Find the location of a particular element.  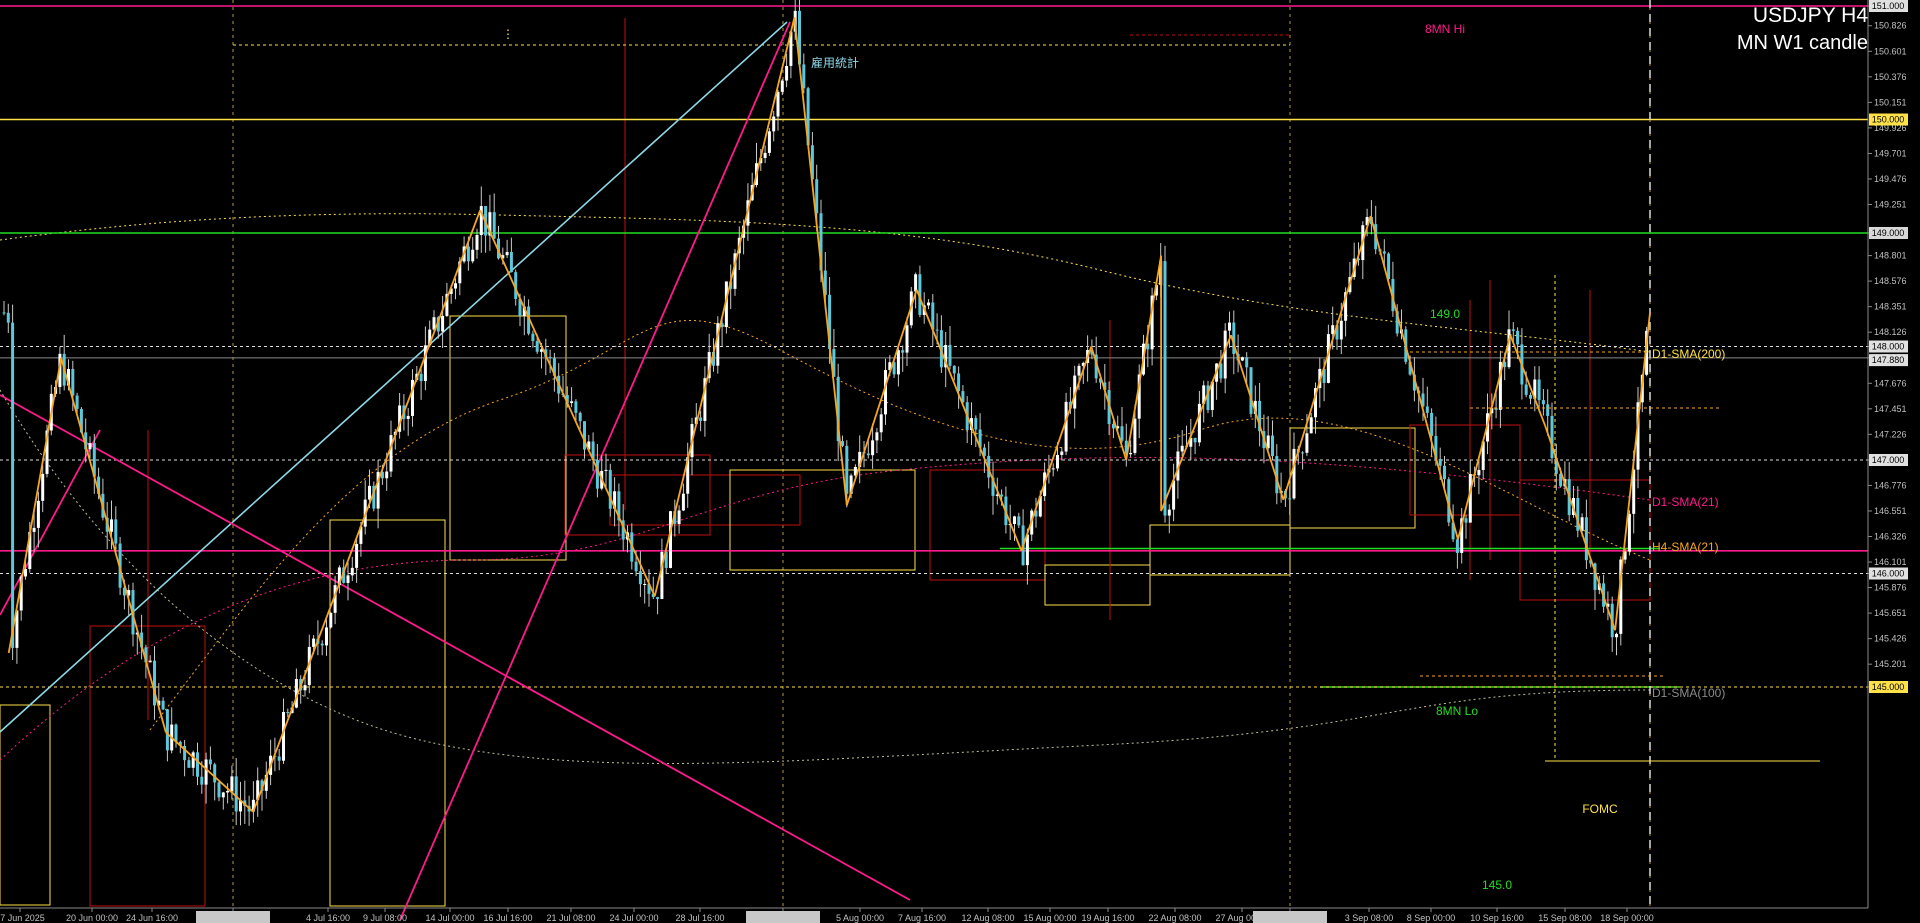

price-tick-label: 147.451 is located at coordinates (1890, 409).